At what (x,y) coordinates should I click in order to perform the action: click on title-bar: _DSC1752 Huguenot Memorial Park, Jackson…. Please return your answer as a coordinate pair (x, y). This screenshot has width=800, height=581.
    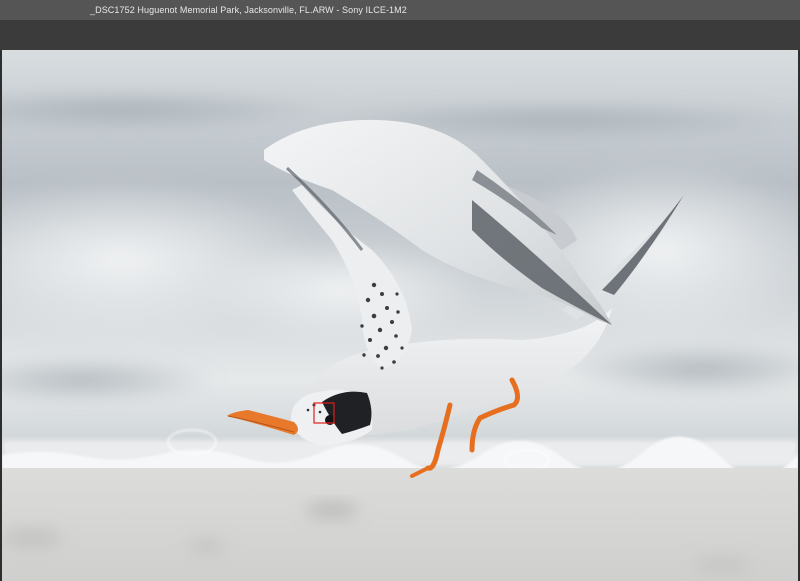
    Looking at the image, I should click on (400, 10).